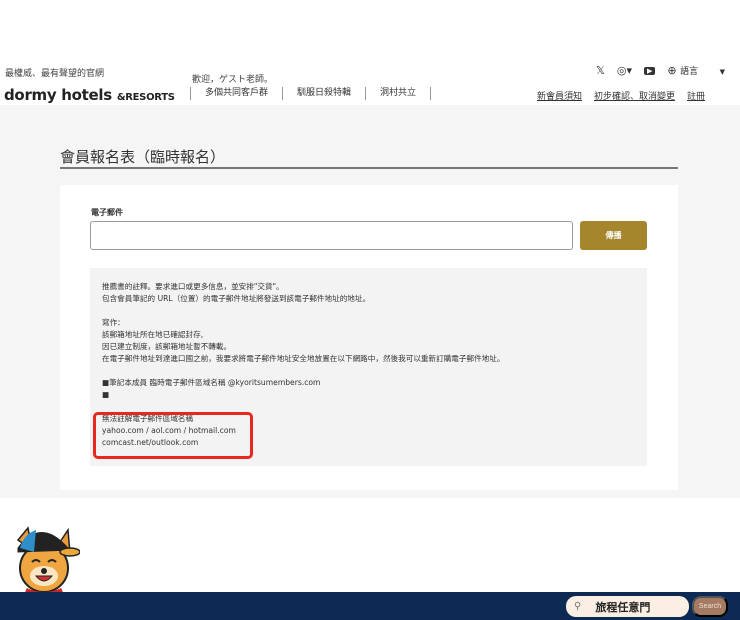 Image resolution: width=740 pixels, height=620 pixels. I want to click on send-button: 傳播, so click(613, 235).